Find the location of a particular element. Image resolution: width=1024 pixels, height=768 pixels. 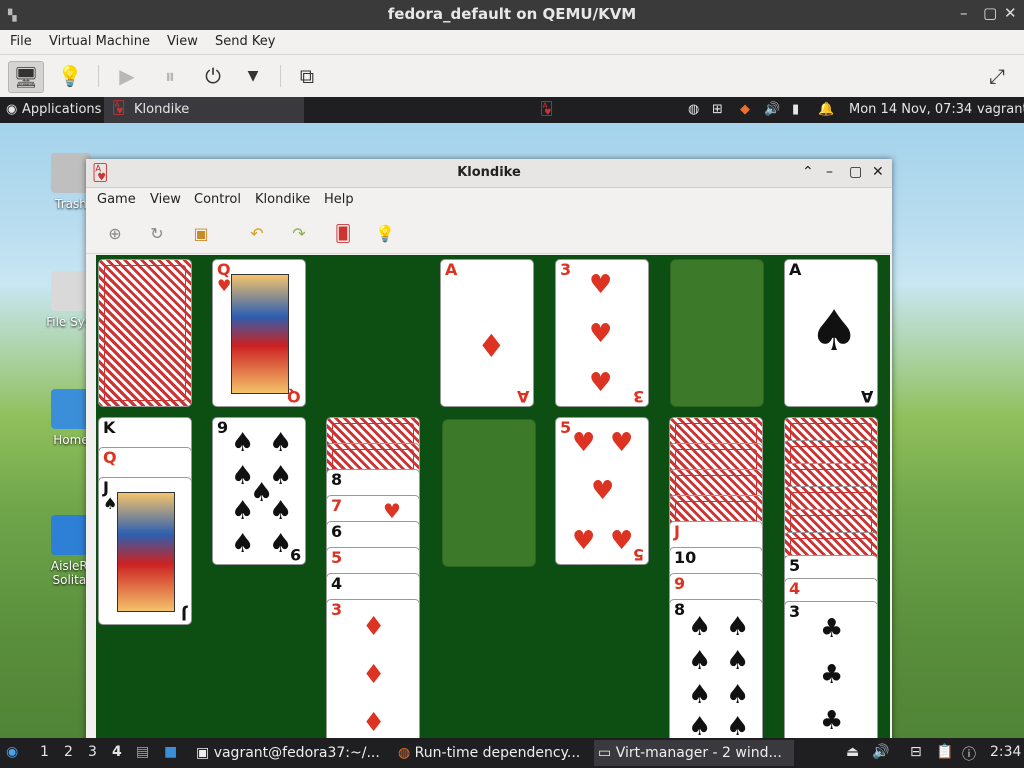

active-window-button: 🂱 Klondike is located at coordinates (204, 110).